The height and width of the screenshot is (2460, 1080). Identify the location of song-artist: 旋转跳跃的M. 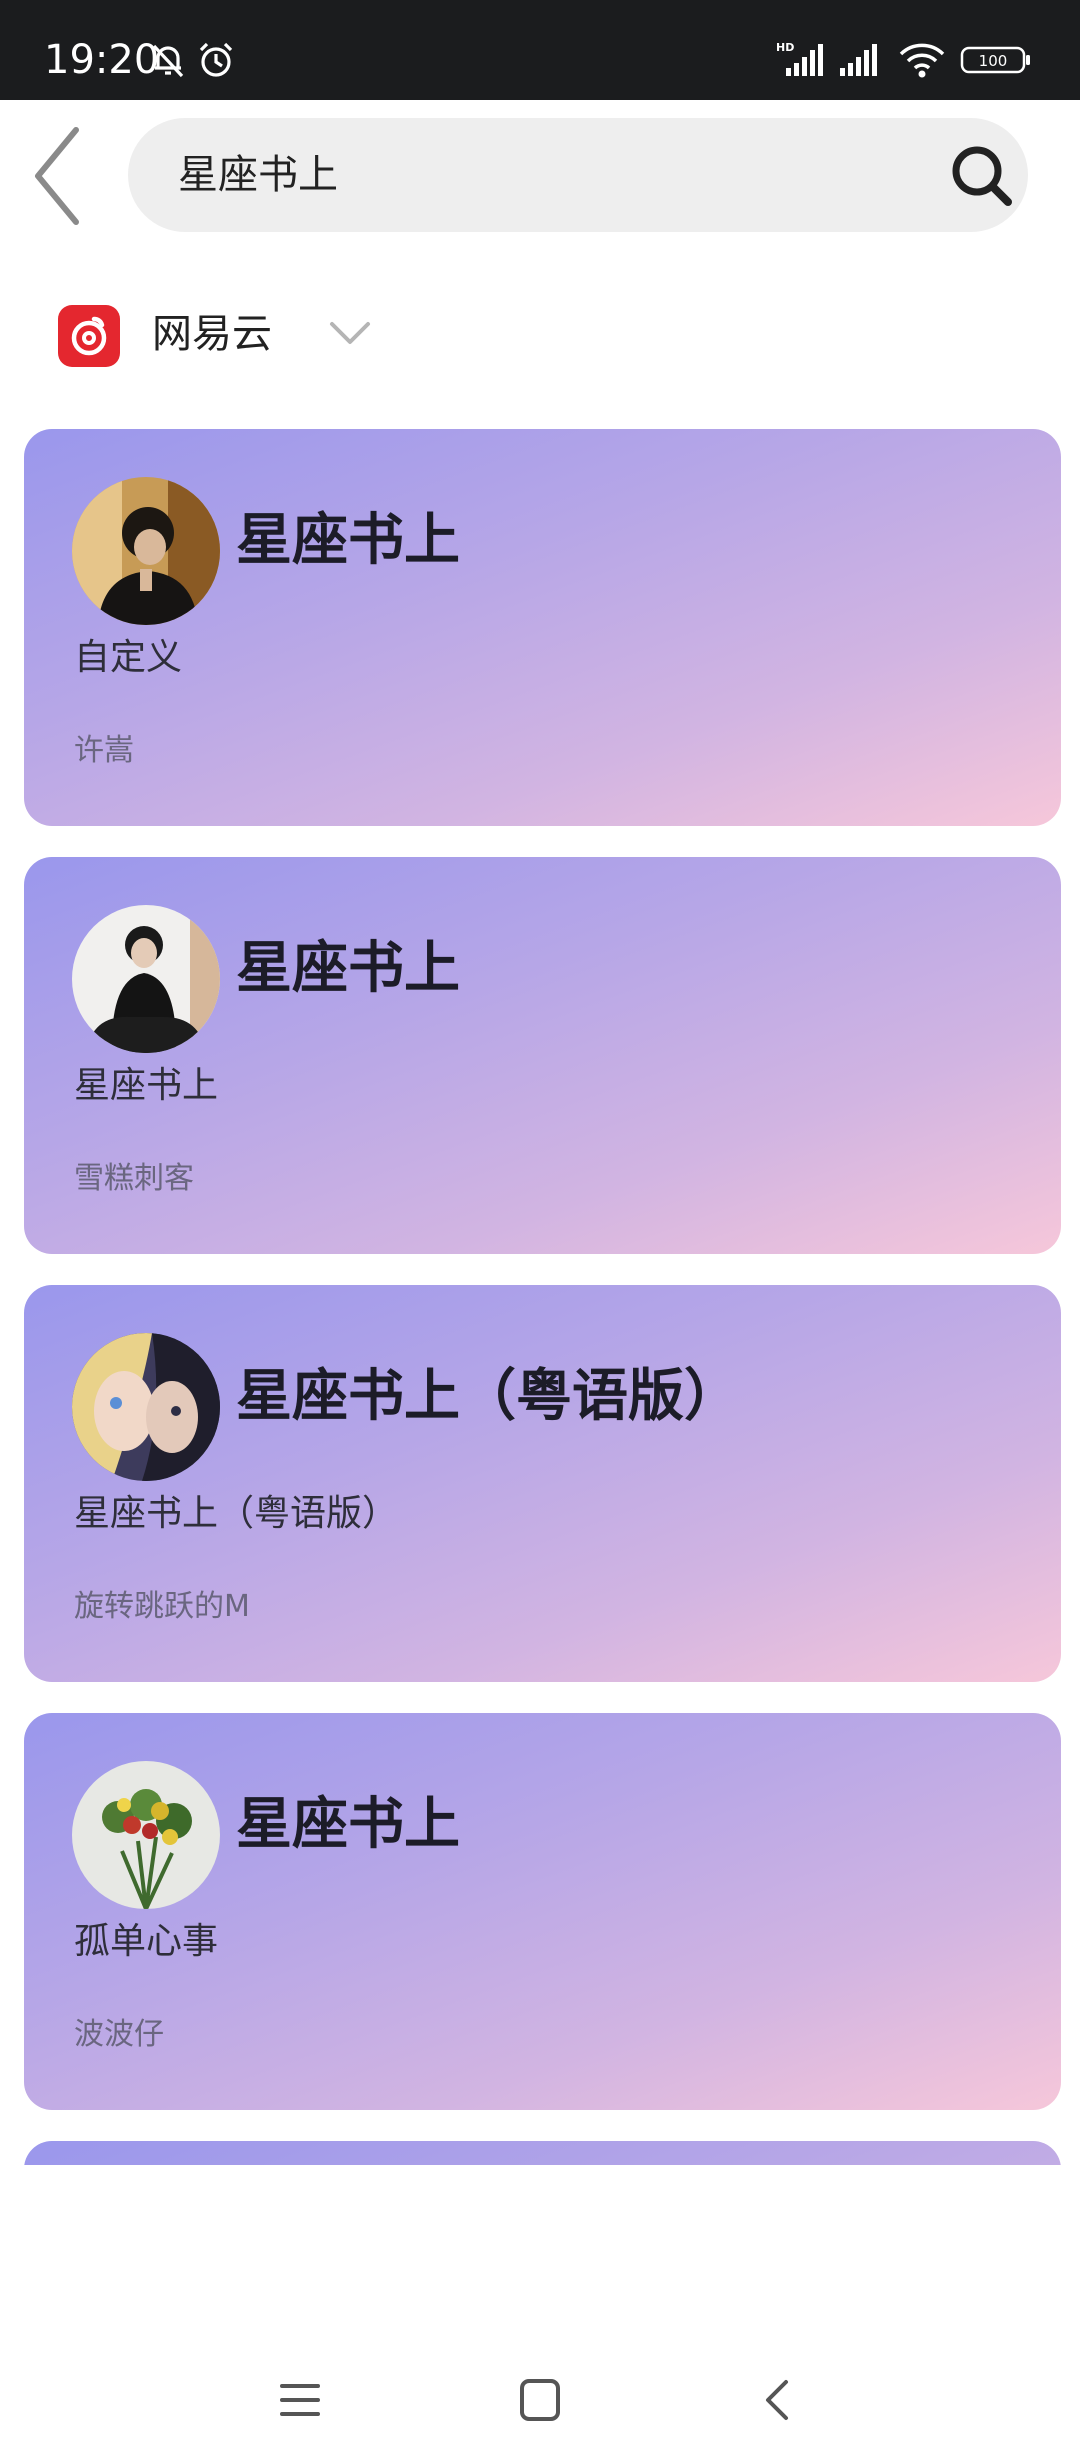
(162, 1606).